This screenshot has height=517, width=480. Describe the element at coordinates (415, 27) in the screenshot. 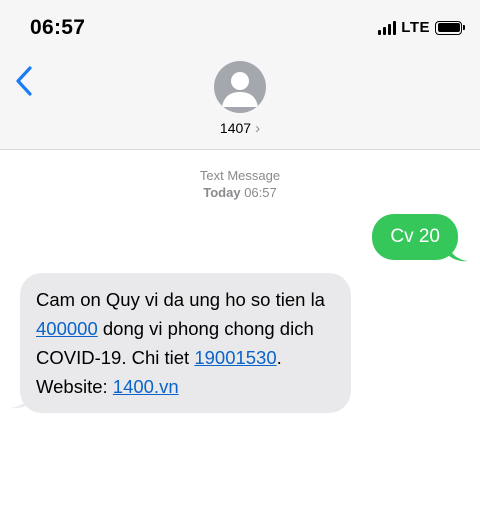

I see `network-label: LTE` at that location.